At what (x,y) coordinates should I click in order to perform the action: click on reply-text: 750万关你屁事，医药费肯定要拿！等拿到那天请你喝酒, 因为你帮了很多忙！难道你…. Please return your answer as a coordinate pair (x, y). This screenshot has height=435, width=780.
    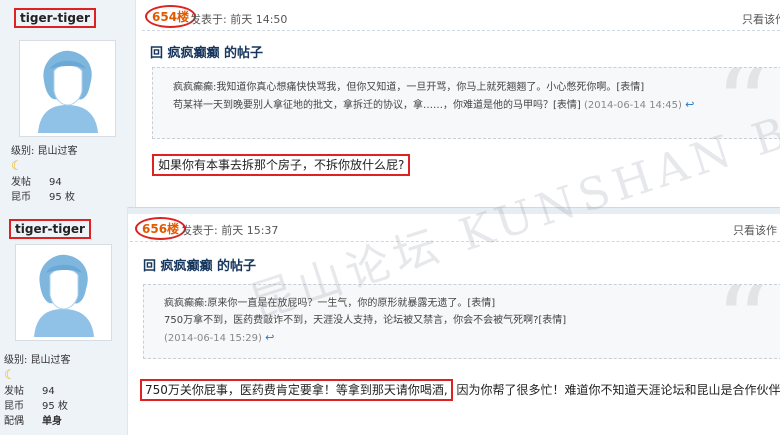
    Looking at the image, I should click on (460, 390).